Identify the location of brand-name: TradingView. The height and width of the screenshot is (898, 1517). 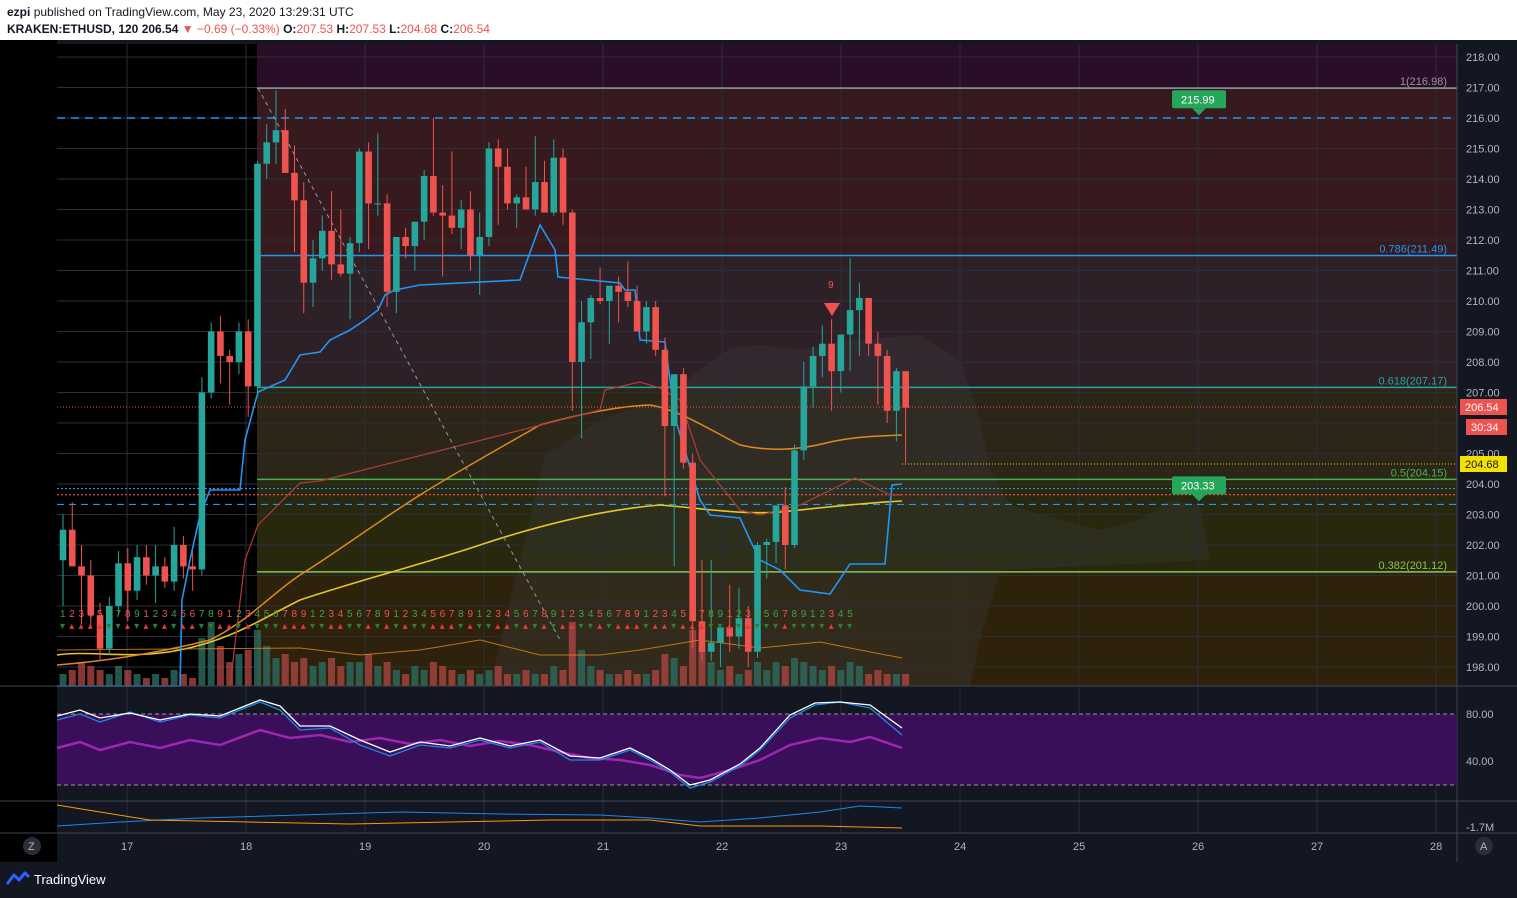
(70, 879).